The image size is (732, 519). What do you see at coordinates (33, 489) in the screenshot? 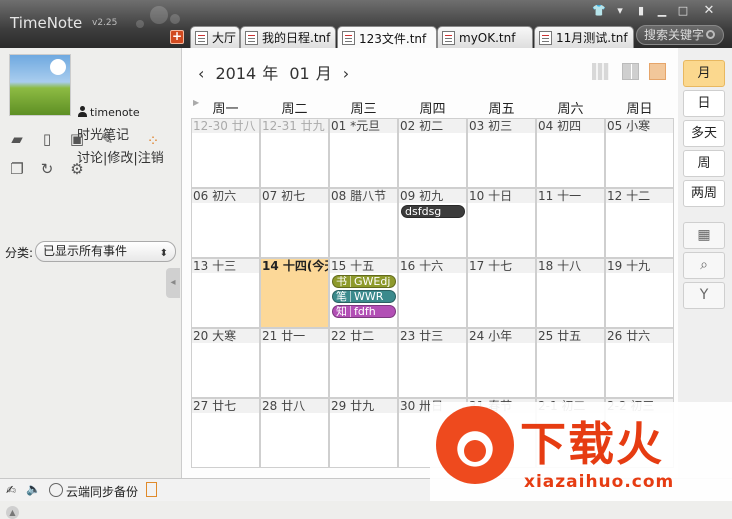
I see `volume-icon: 🔈` at bounding box center [33, 489].